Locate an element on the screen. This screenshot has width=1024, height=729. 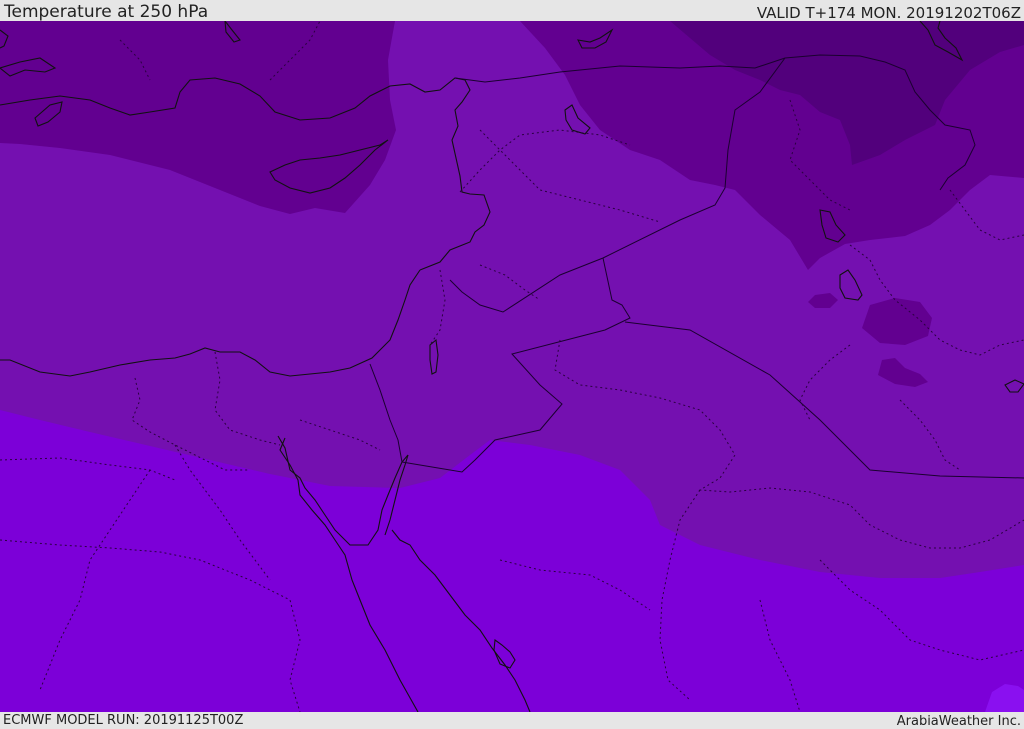
map-title: Temperature at 250 hPa is located at coordinates (106, 12).